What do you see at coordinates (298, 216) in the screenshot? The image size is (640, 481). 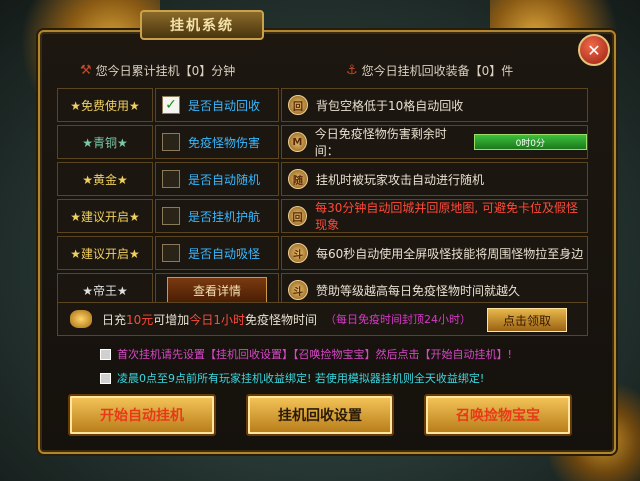 I see `return-icon: 回` at bounding box center [298, 216].